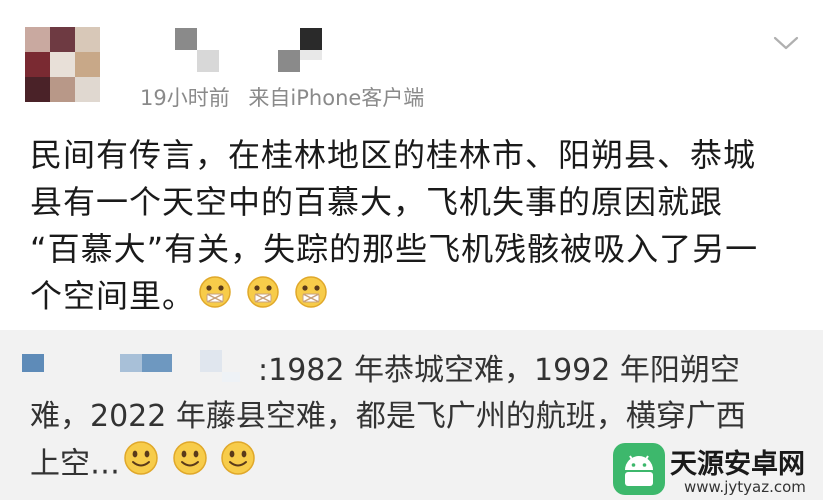 The image size is (823, 500). Describe the element at coordinates (388, 416) in the screenshot. I see `comment-line: 难，2022 年藤县空难，都是飞广州的航班，横穿广西` at that location.